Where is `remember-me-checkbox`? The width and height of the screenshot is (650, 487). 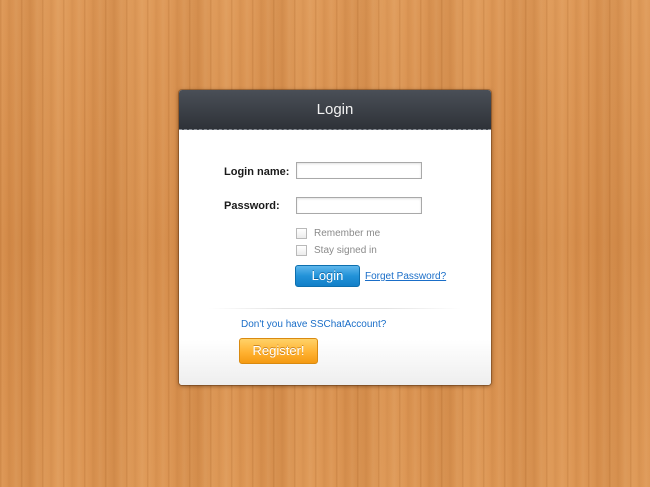 remember-me-checkbox is located at coordinates (301, 233).